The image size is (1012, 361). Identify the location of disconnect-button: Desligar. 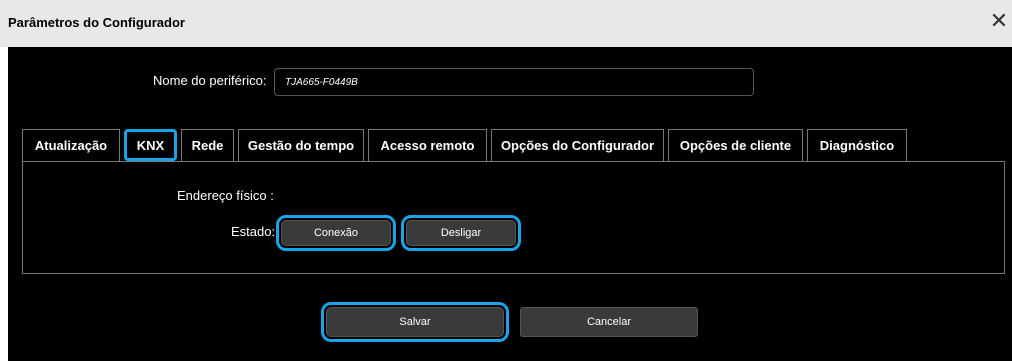
(461, 233).